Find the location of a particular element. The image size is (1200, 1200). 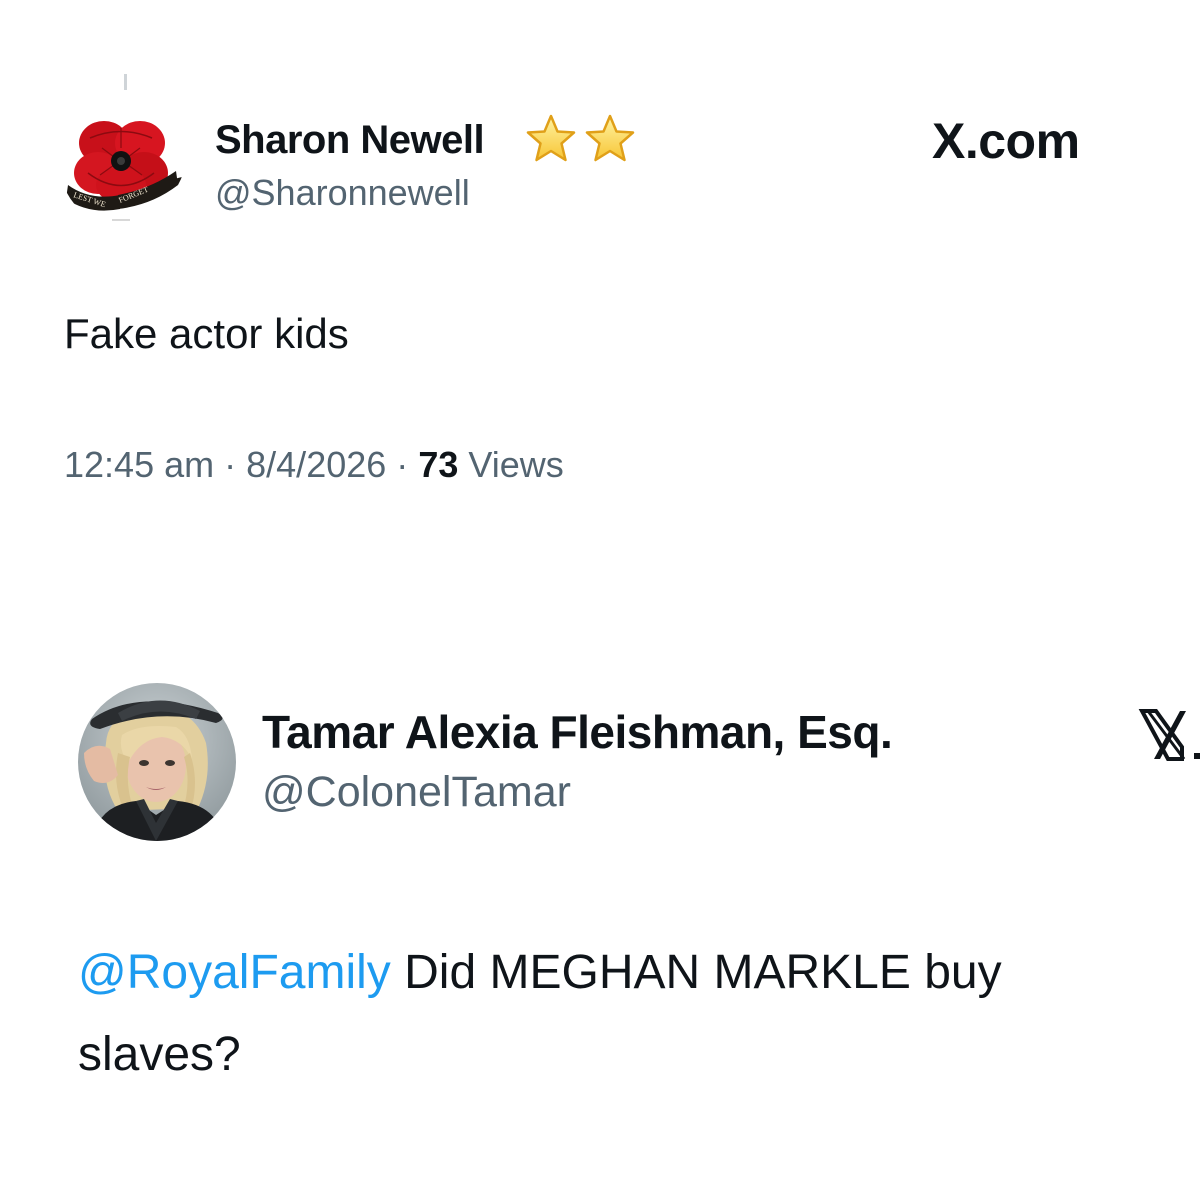

divider-tick is located at coordinates (125, 82).